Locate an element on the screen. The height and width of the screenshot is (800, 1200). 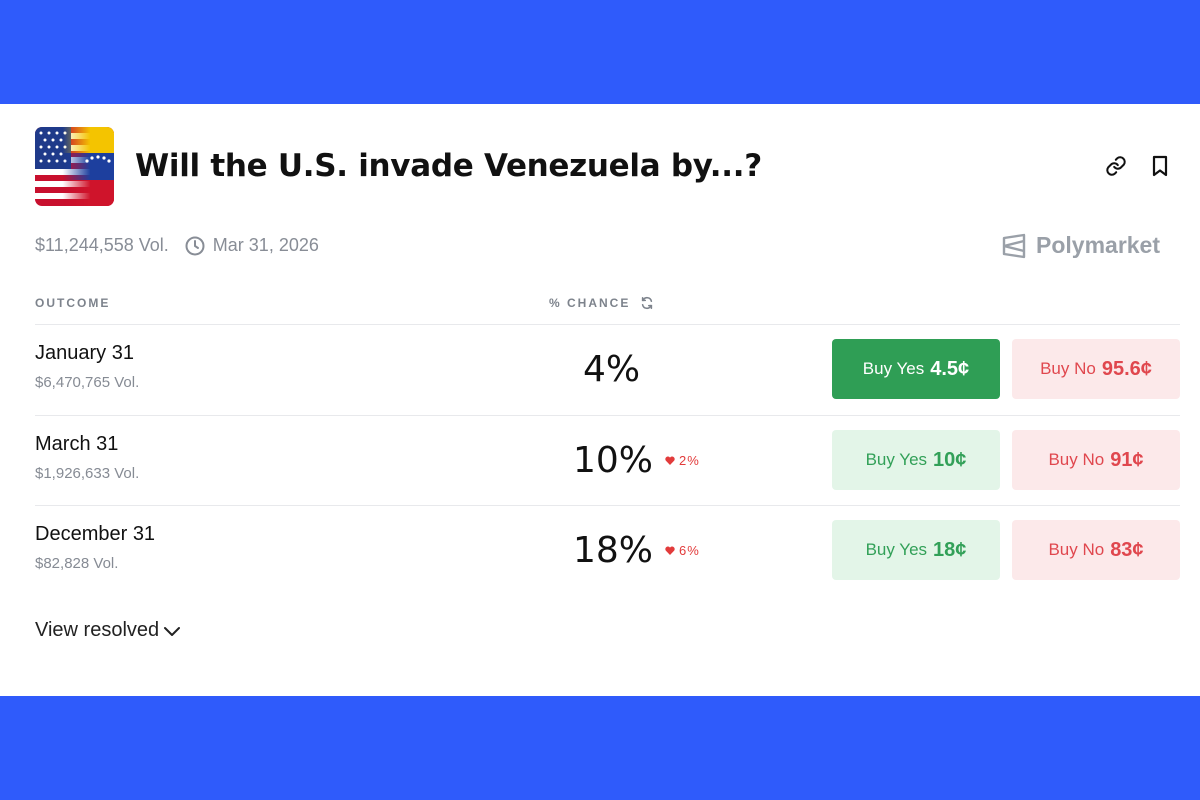
chance-change-value: 2% is located at coordinates (689, 460).